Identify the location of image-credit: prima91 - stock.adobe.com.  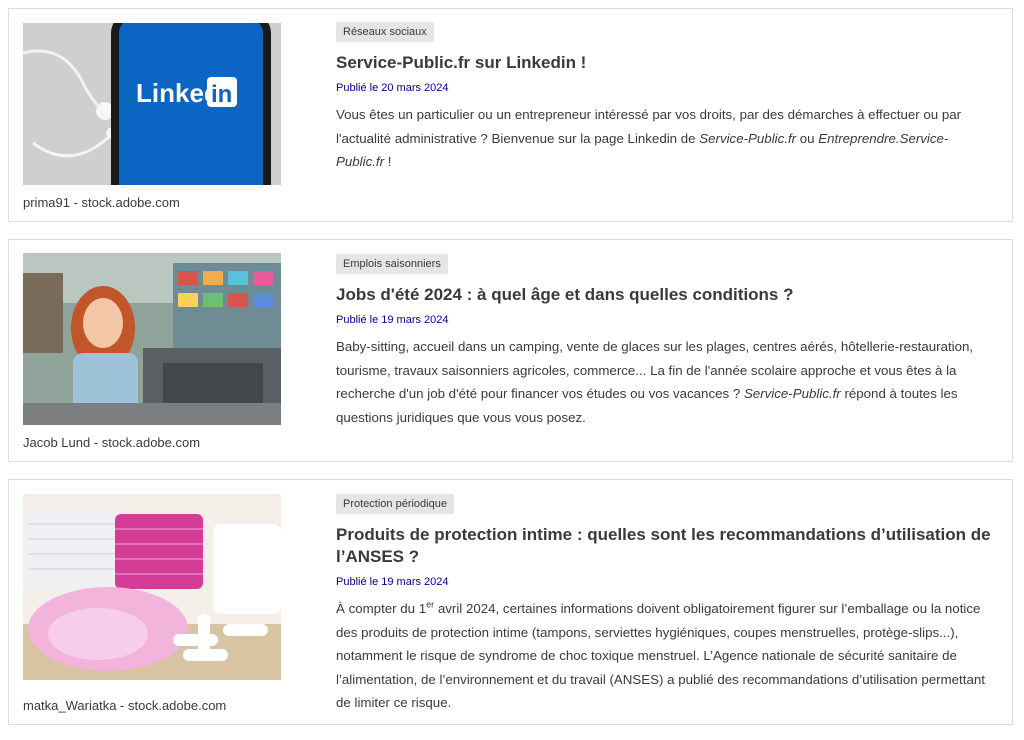
(101, 202).